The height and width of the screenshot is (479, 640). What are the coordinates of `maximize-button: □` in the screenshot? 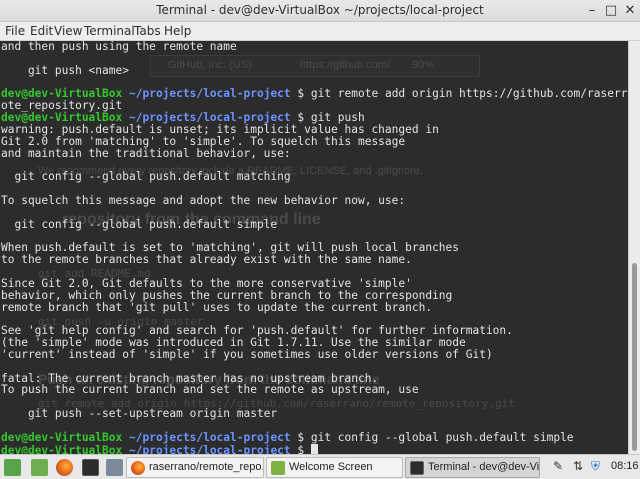 It's located at (611, 11).